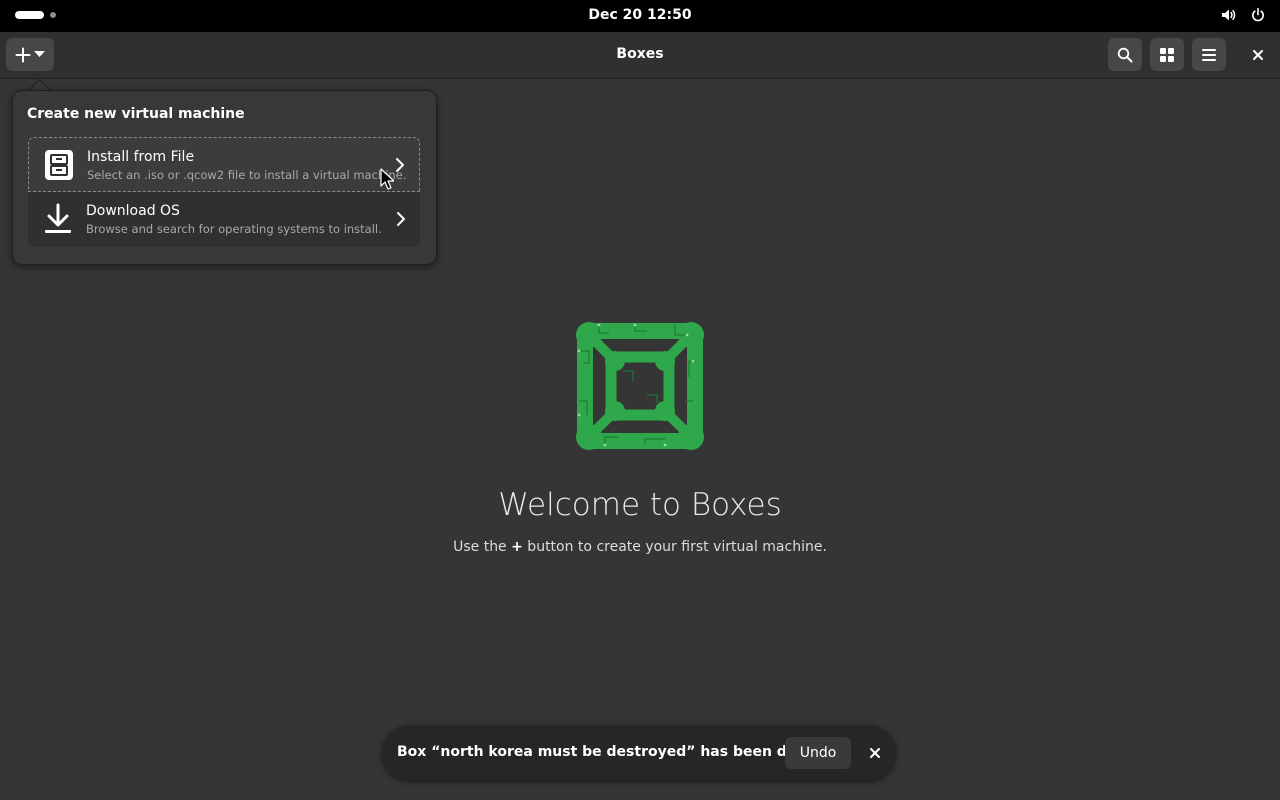  What do you see at coordinates (1243, 15) in the screenshot?
I see `system-tray` at bounding box center [1243, 15].